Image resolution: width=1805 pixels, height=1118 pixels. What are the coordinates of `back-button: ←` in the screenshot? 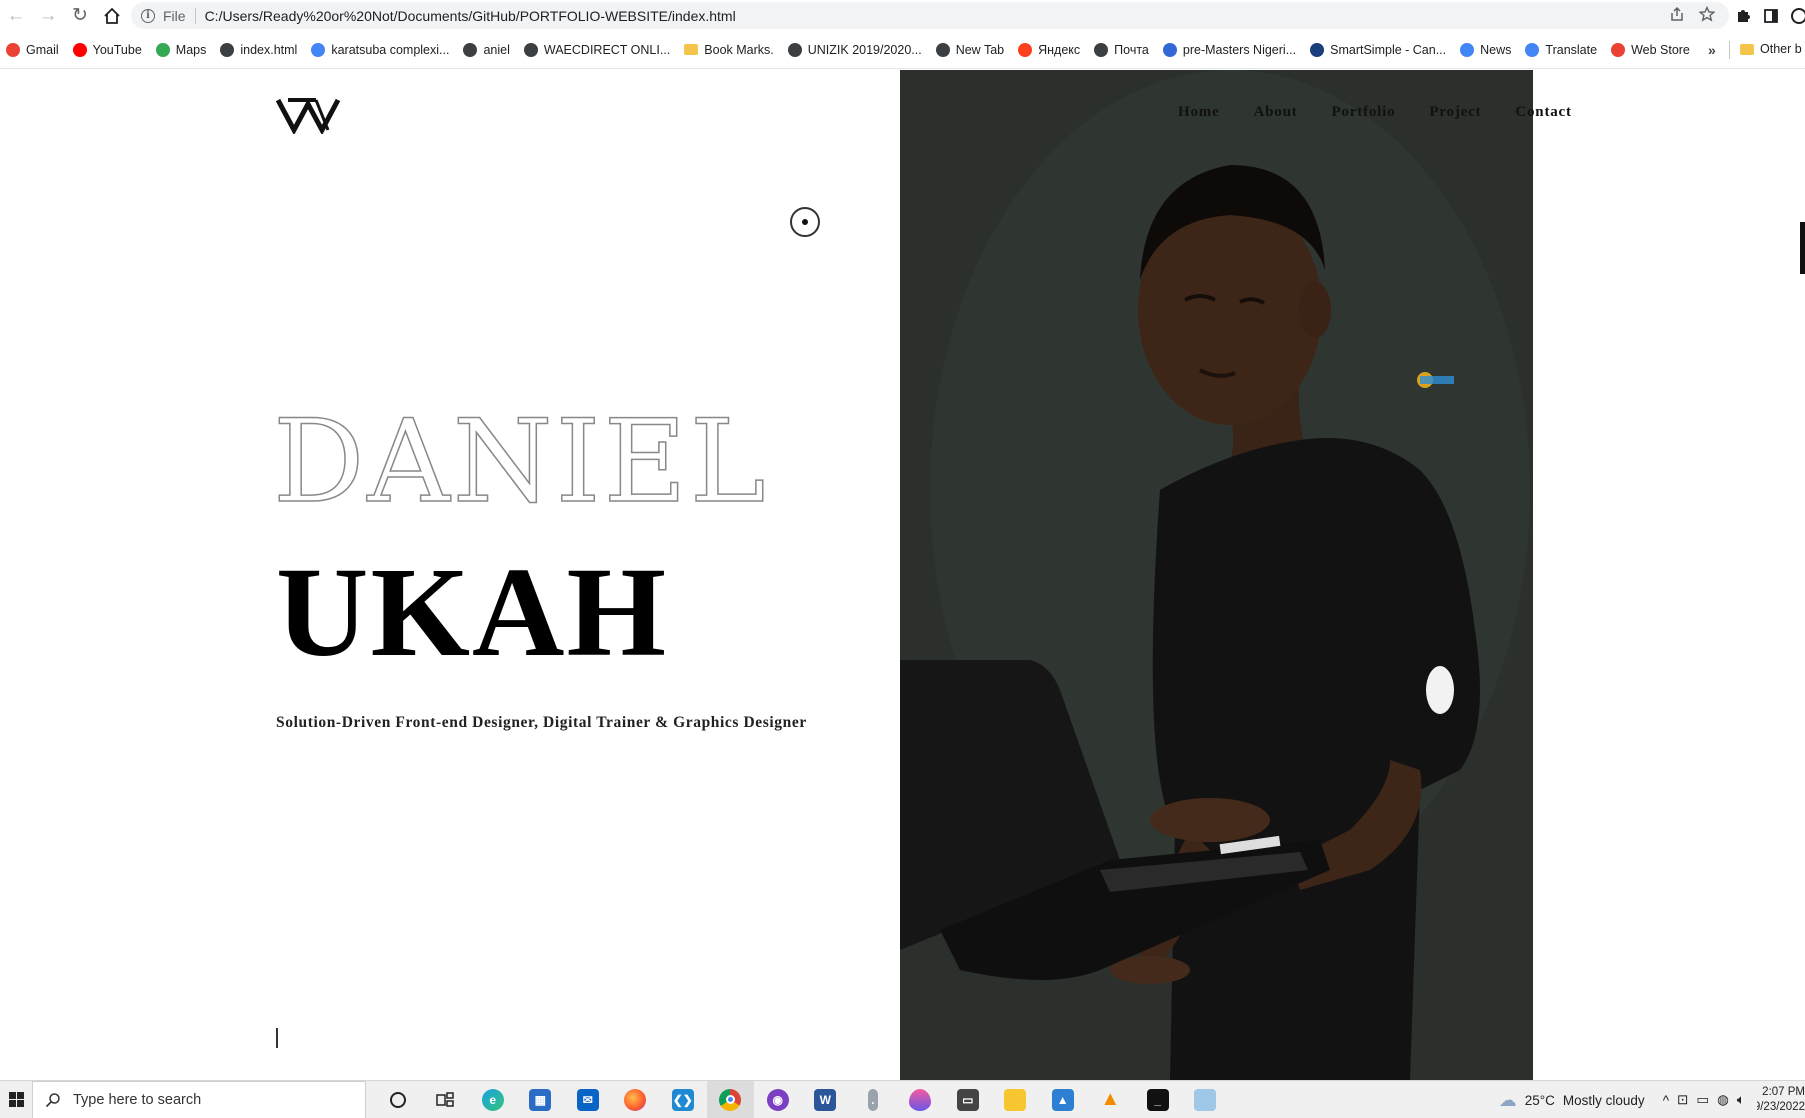 It's located at (16, 15).